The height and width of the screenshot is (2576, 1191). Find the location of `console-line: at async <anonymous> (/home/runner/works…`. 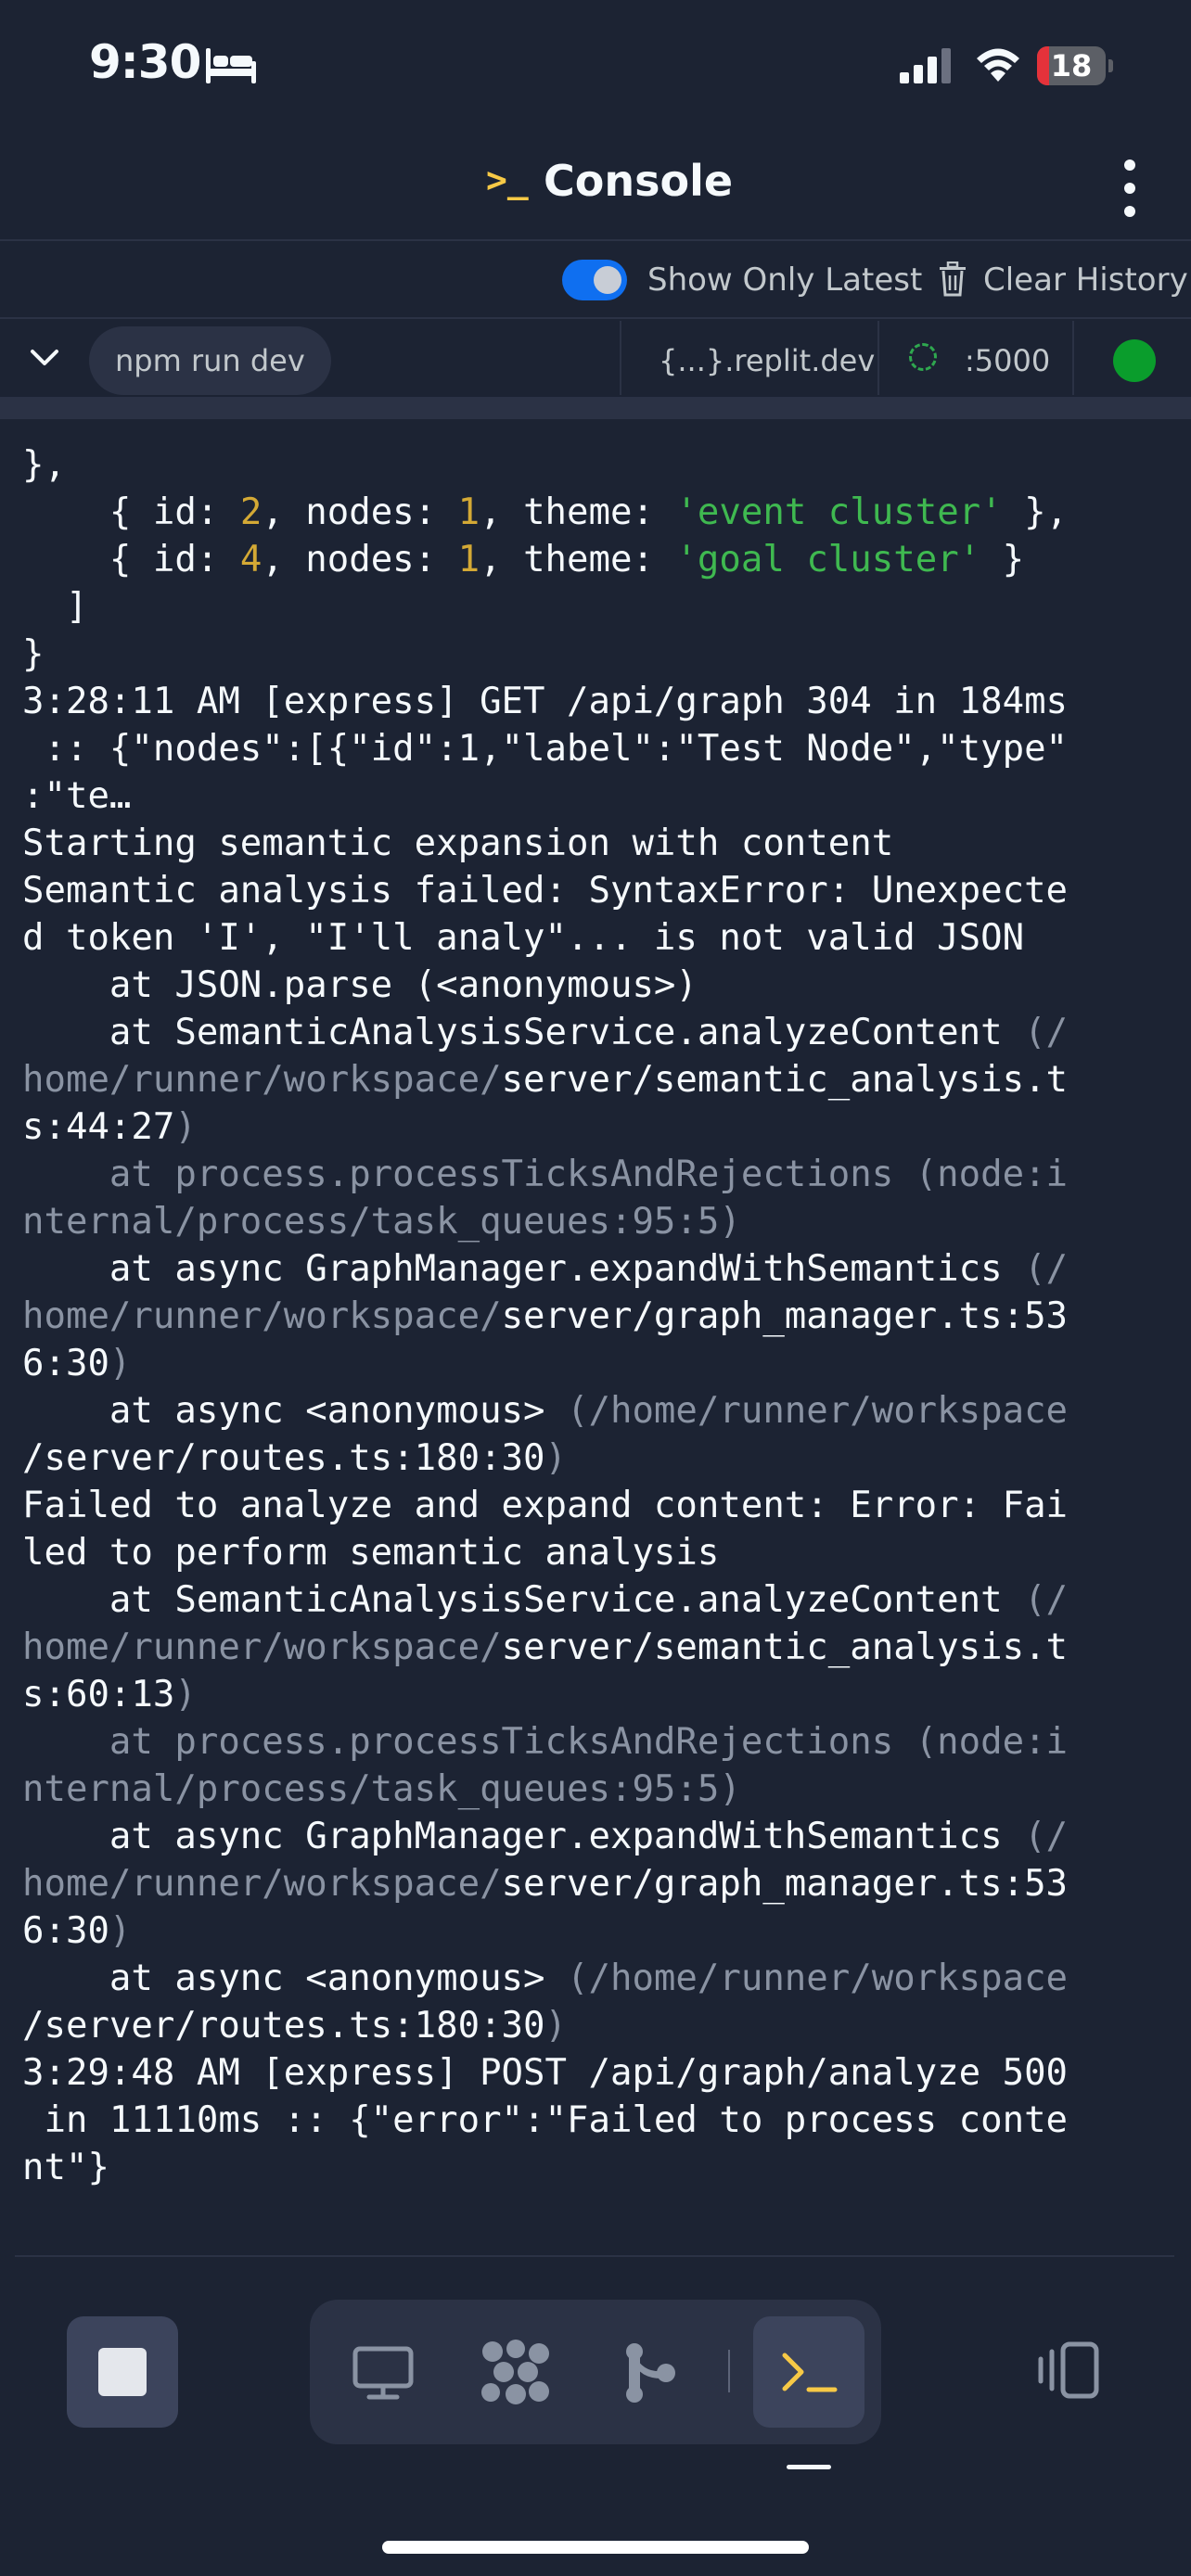

console-line: at async <anonymous> (/home/runner/works… is located at coordinates (545, 1411).